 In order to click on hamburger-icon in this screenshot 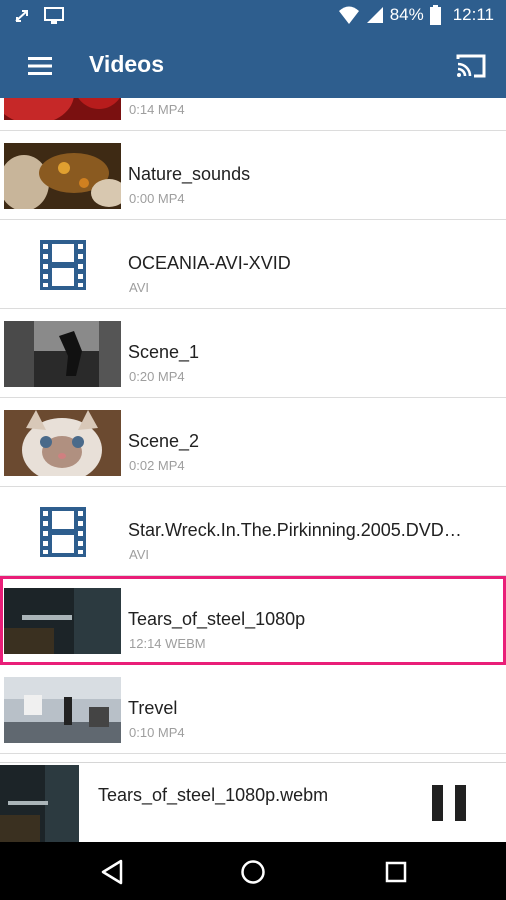, I will do `click(40, 66)`.